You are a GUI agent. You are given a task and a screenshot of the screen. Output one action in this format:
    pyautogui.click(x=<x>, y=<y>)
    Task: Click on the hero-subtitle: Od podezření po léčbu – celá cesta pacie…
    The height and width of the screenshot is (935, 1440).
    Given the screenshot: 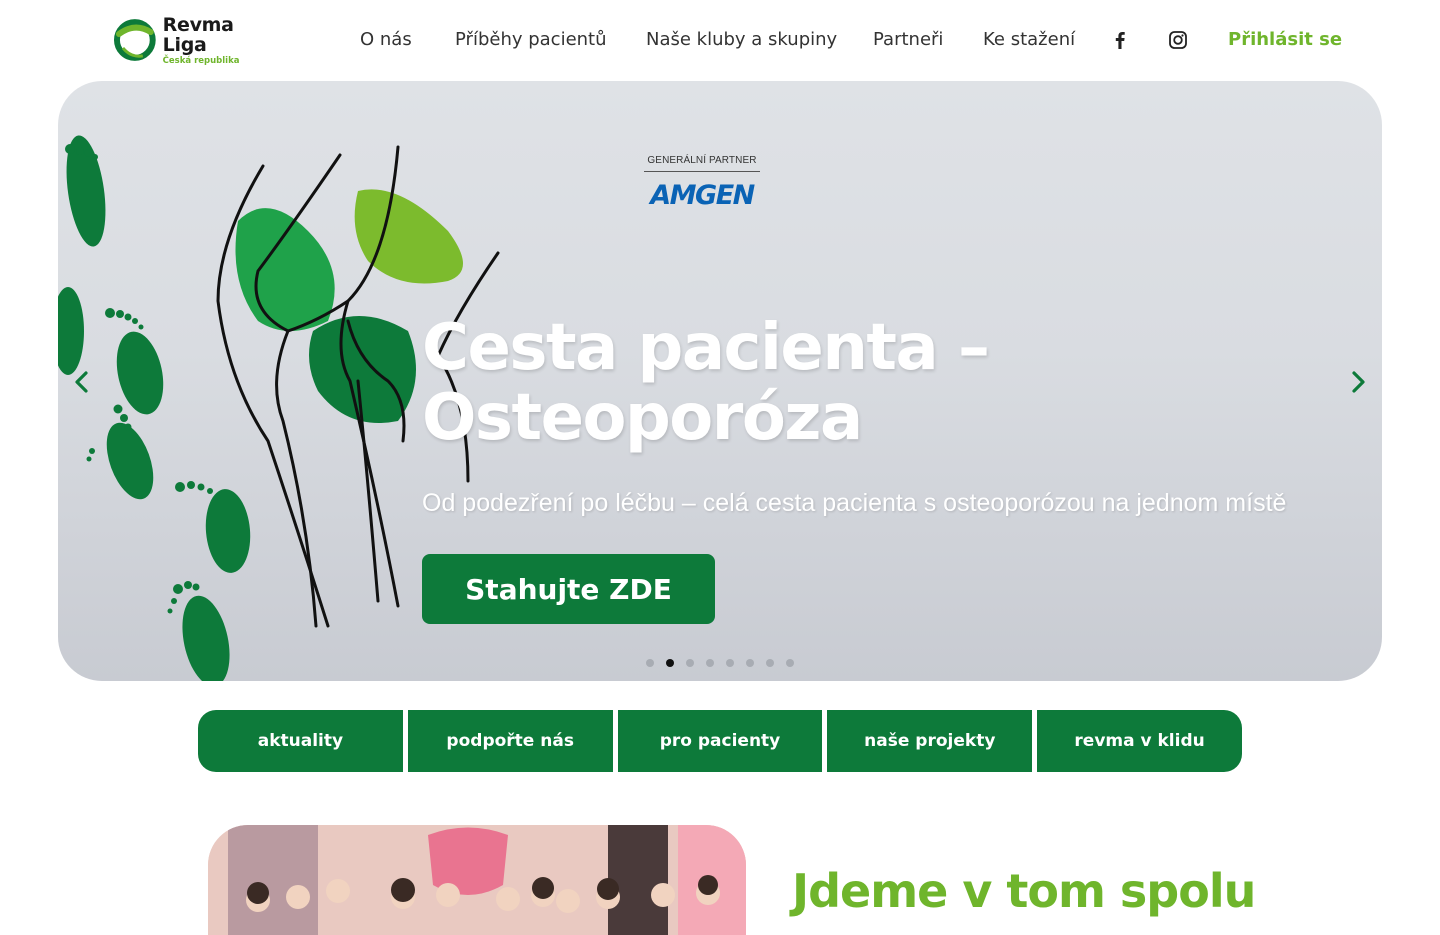 What is the action you would take?
    pyautogui.click(x=854, y=503)
    